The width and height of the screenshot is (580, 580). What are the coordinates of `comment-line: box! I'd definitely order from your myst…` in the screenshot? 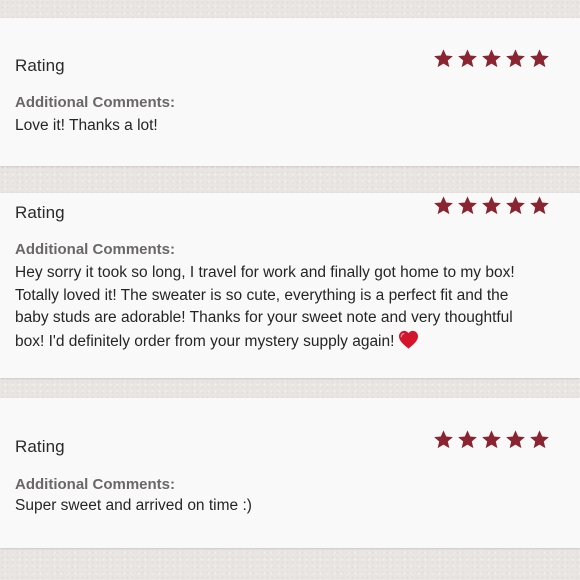 It's located at (205, 341).